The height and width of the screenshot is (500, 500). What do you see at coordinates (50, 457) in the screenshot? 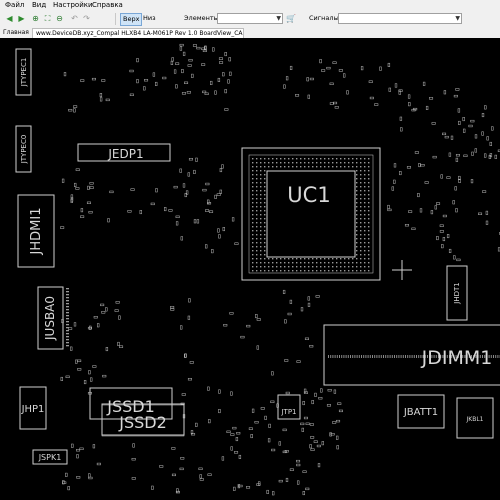
I see `jspk1-label: JSPK1` at bounding box center [50, 457].